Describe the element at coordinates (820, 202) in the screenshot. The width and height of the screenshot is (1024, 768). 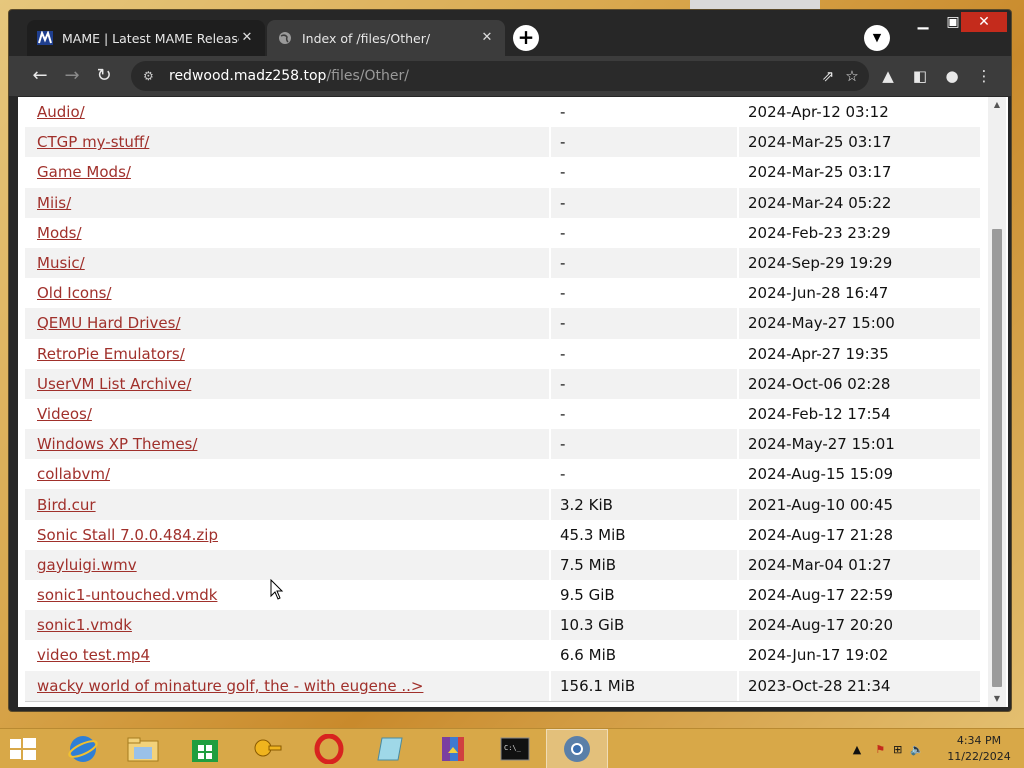
I see `file-date-cell: 2024-Mar-24 05:22` at that location.